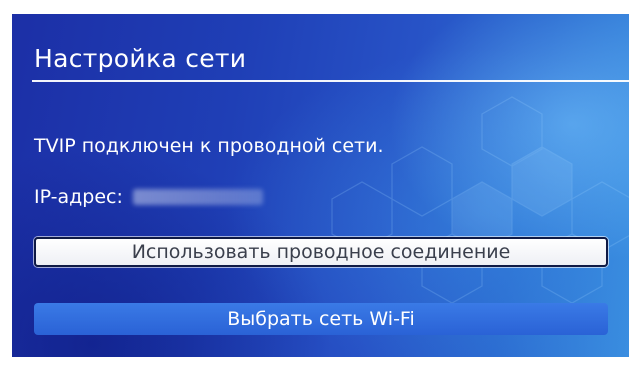 The image size is (629, 372). I want to click on title-divider, so click(330, 81).